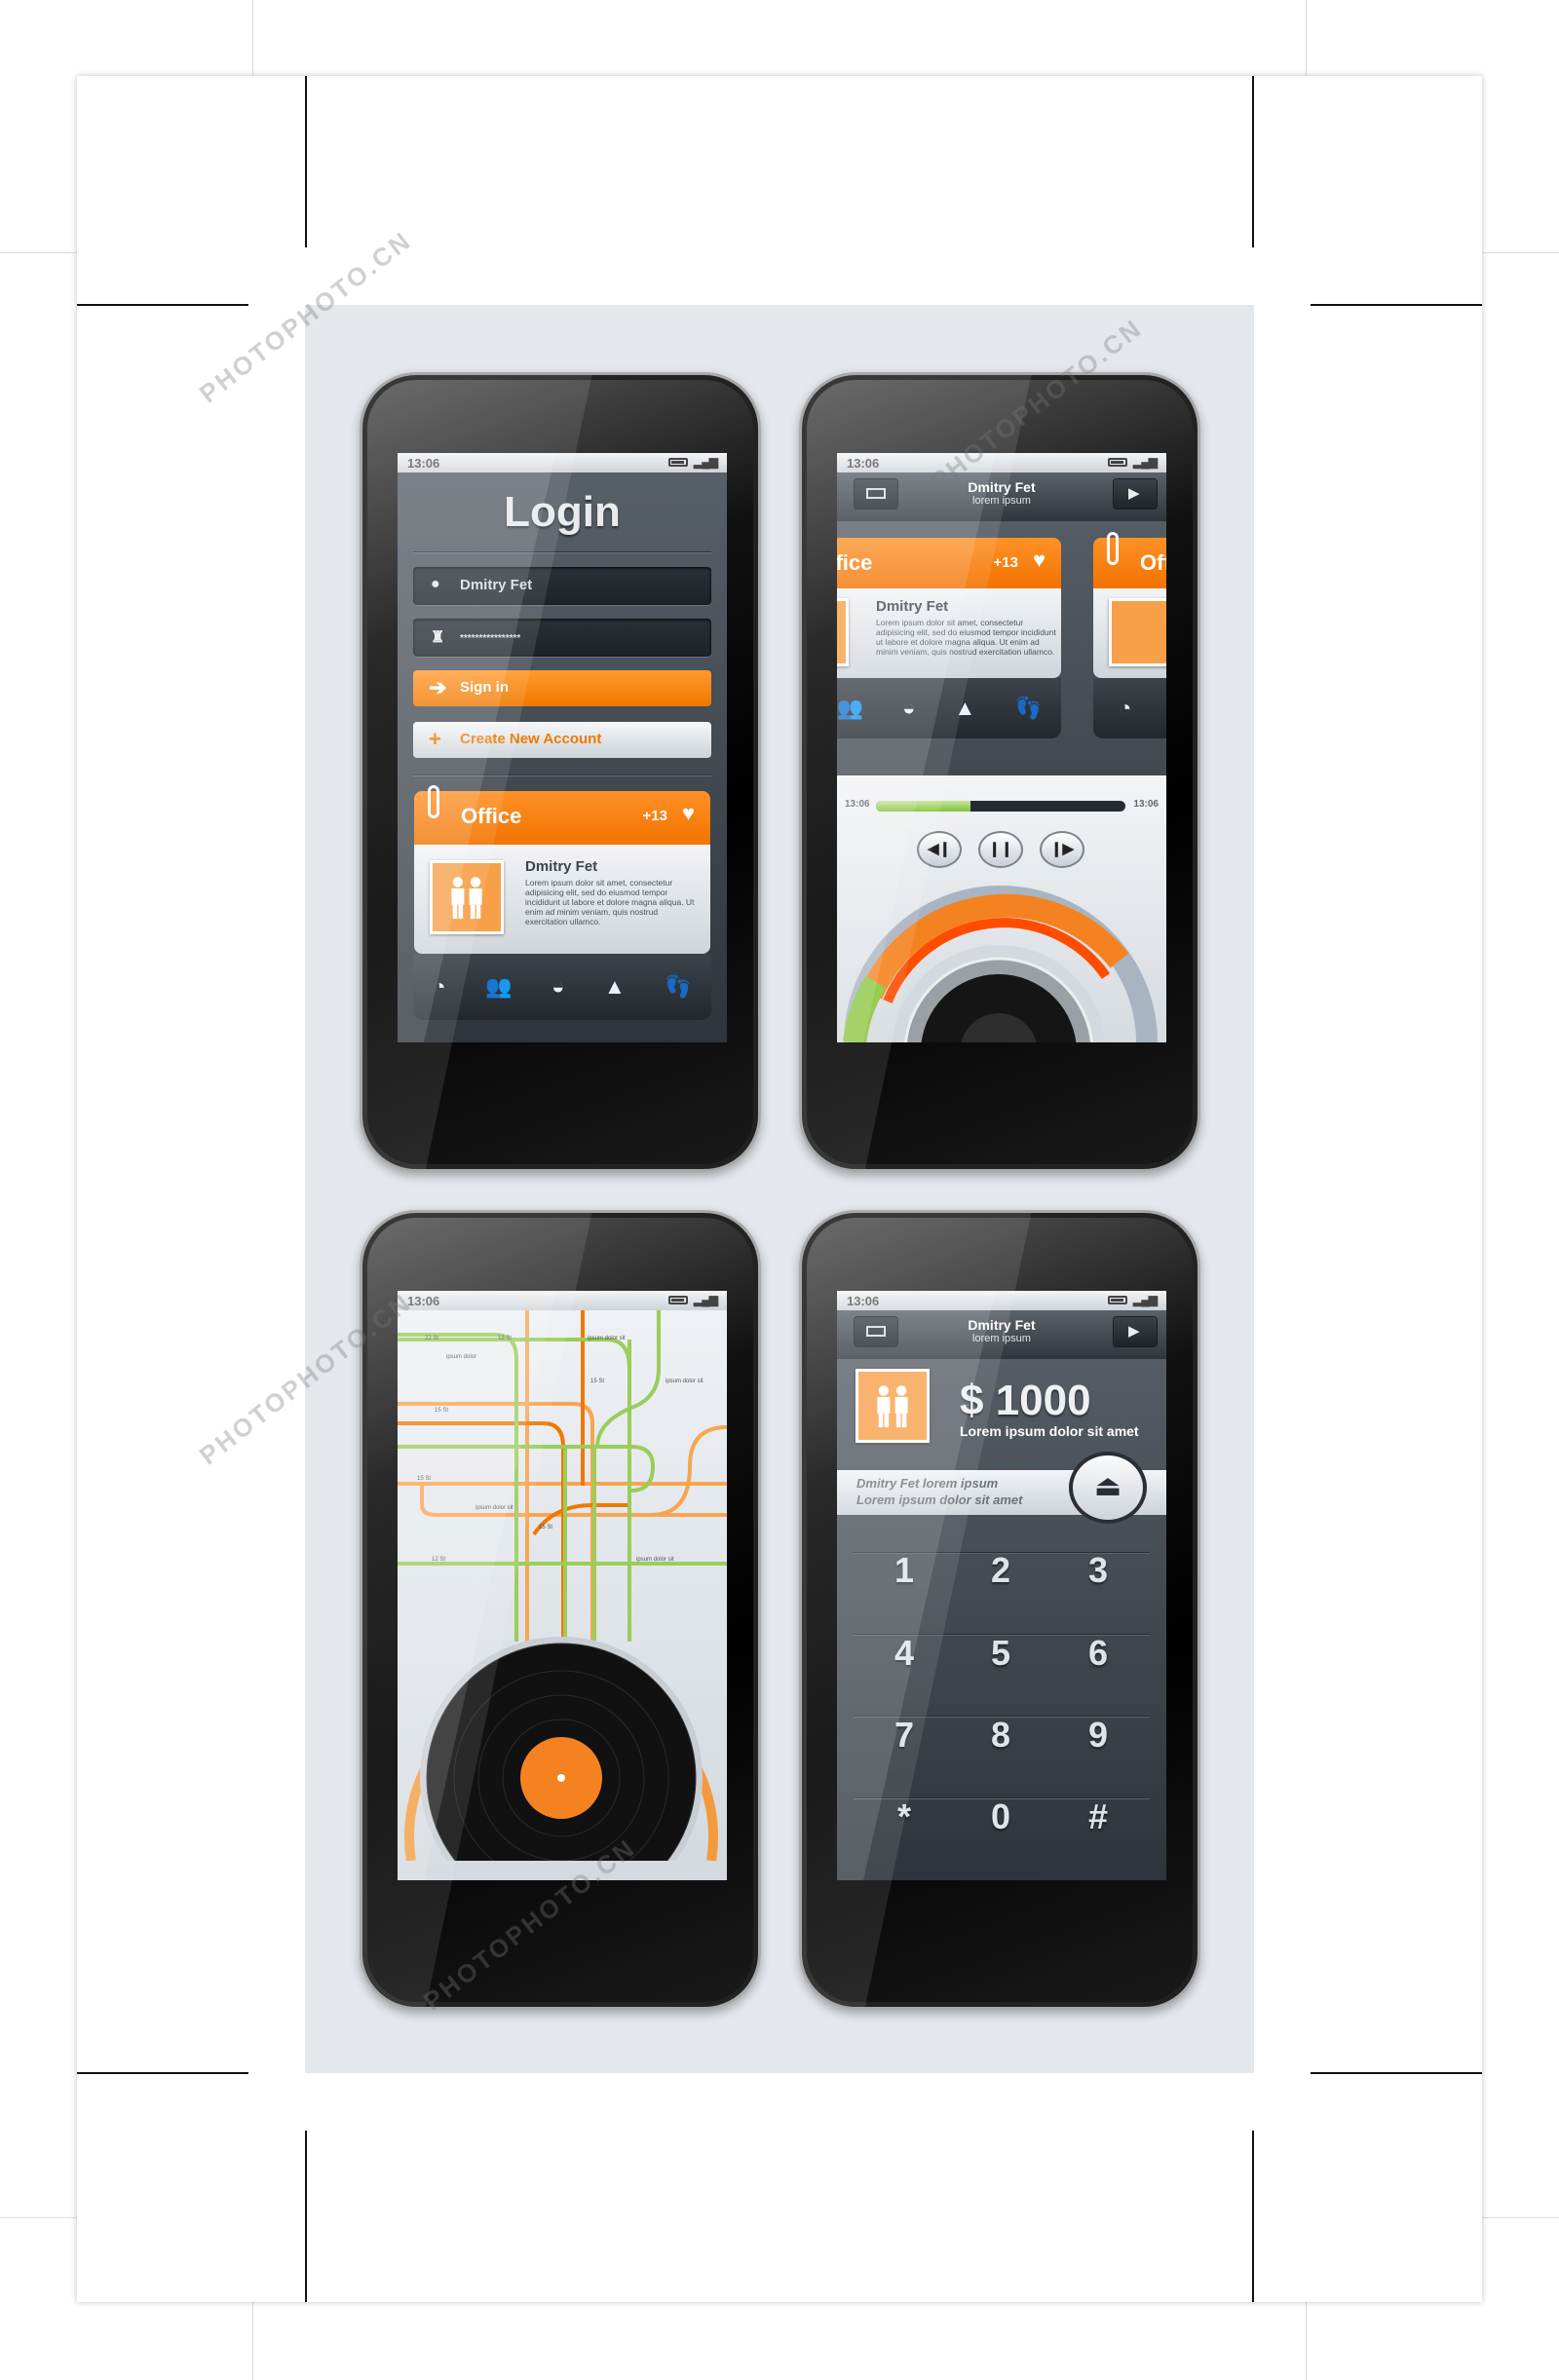 The image size is (1559, 2380). Describe the element at coordinates (1098, 1735) in the screenshot. I see `key-9: 9` at that location.